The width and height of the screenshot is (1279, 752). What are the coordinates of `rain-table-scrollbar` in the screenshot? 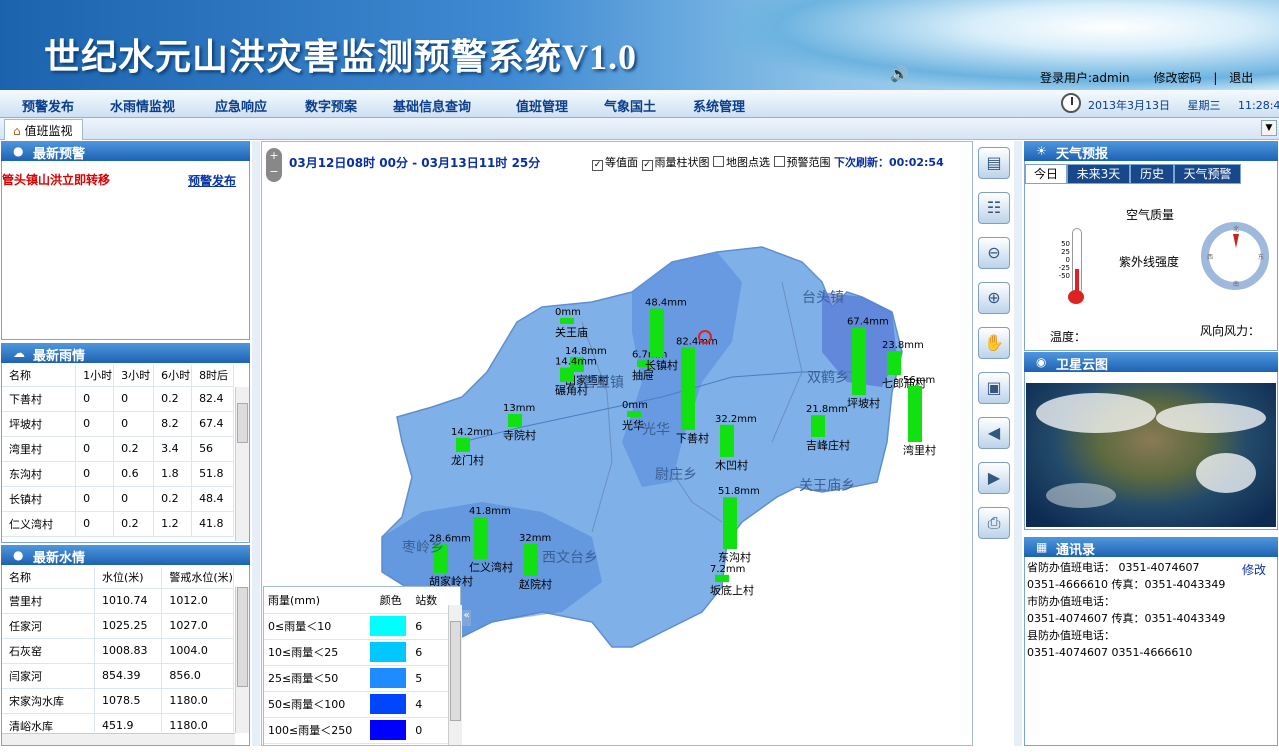 It's located at (242, 464).